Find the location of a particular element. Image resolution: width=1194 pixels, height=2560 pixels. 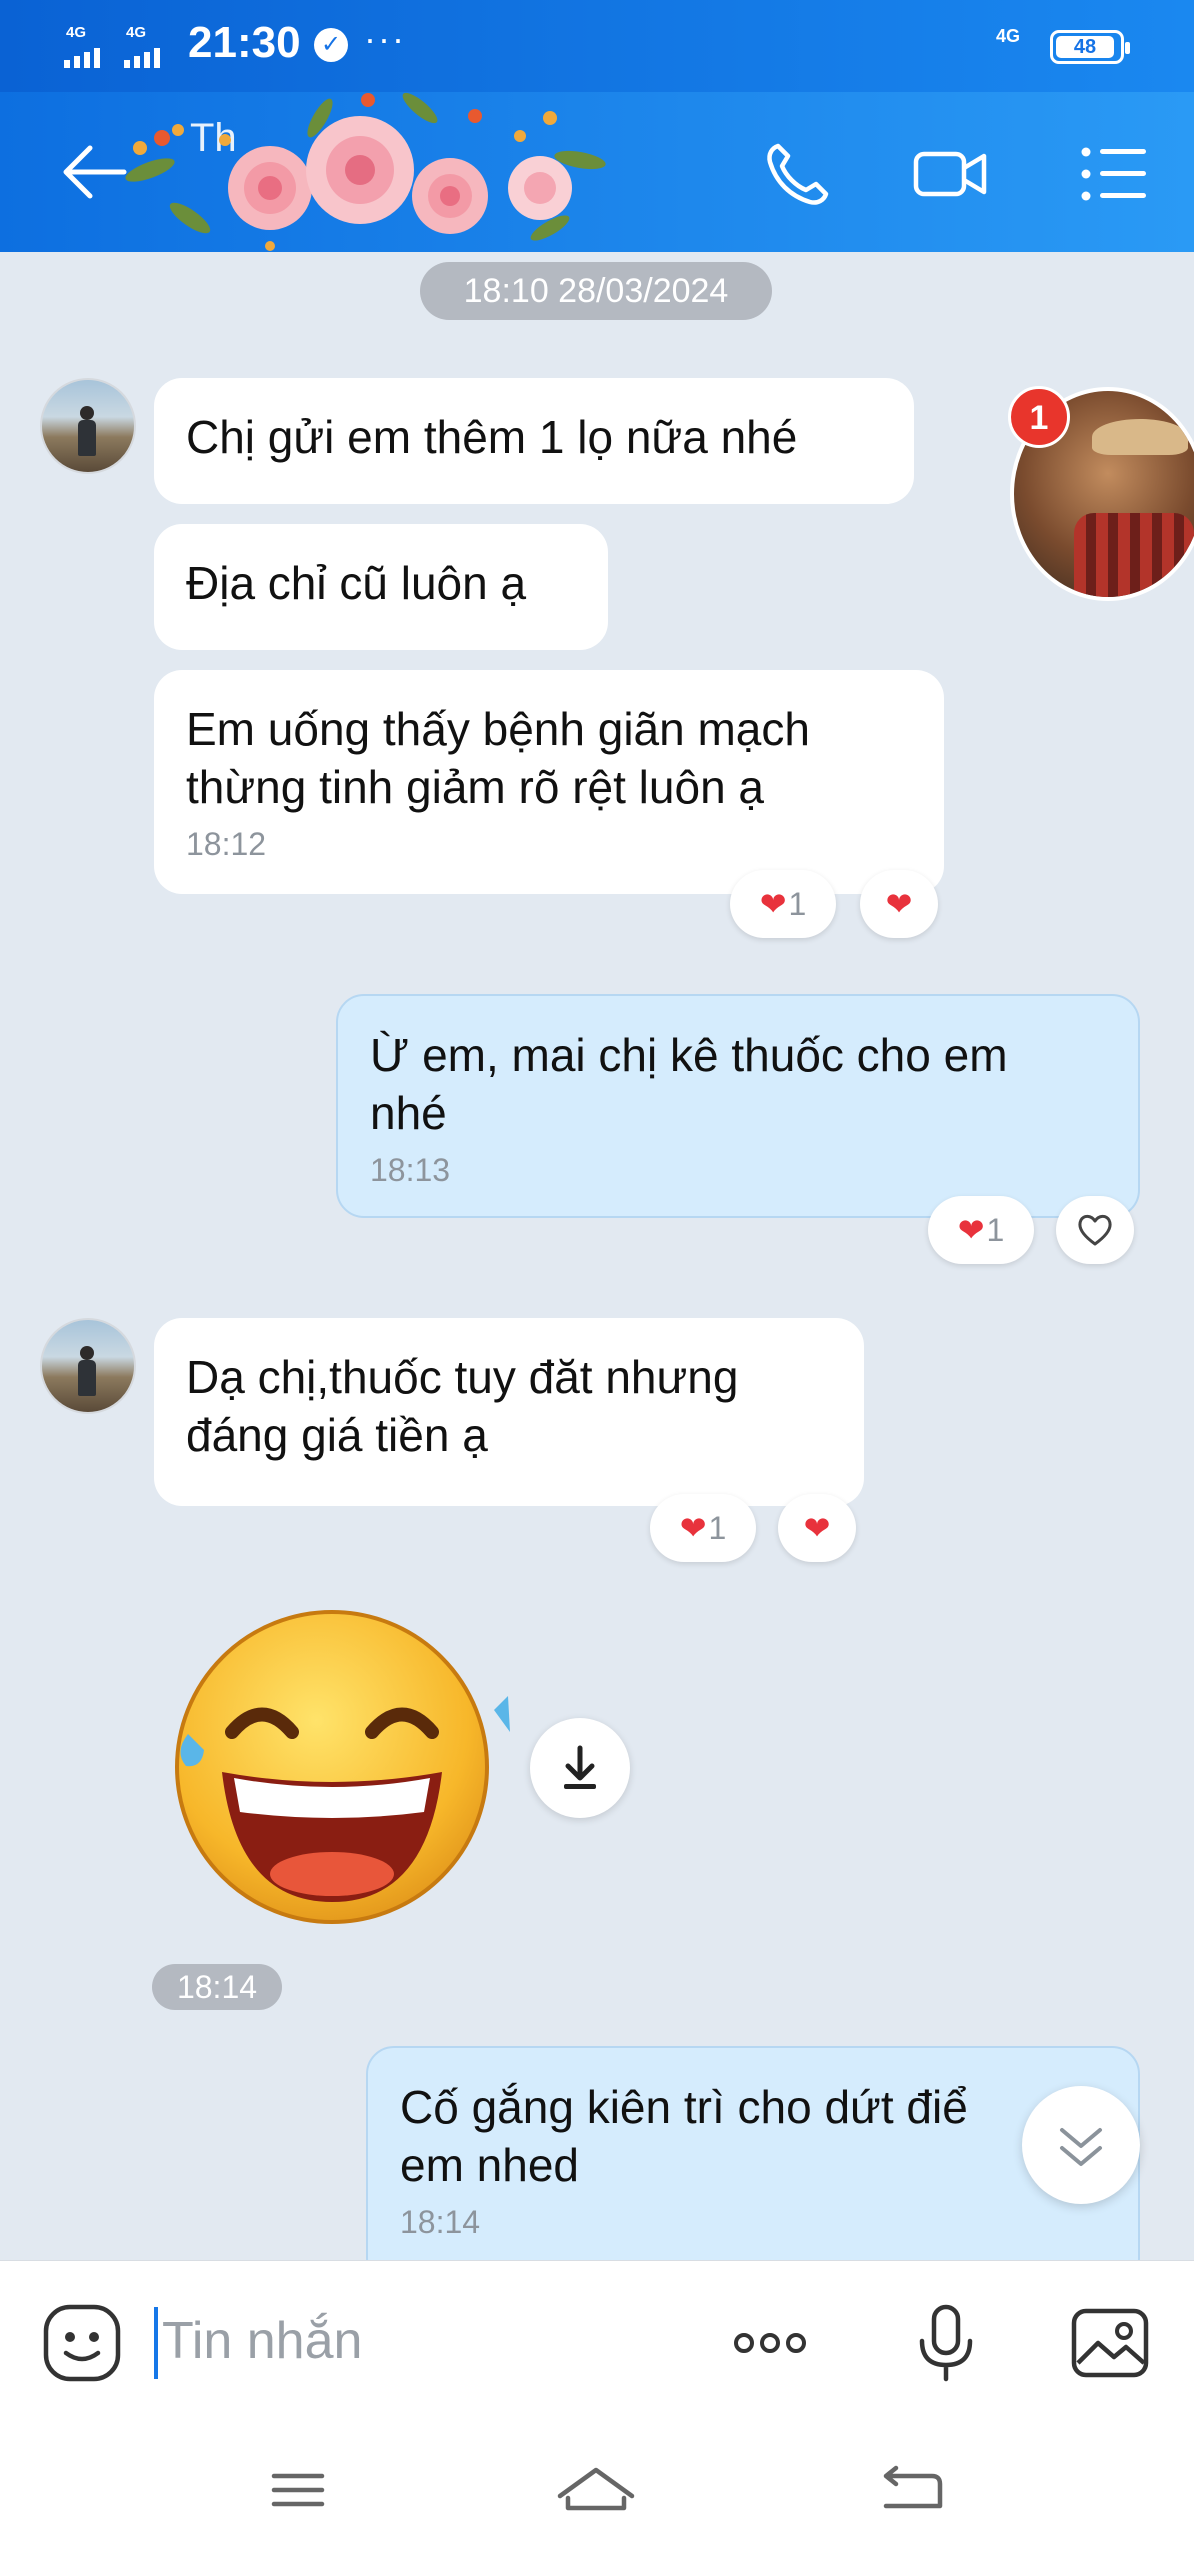

emoji-icon is located at coordinates (82, 2343).